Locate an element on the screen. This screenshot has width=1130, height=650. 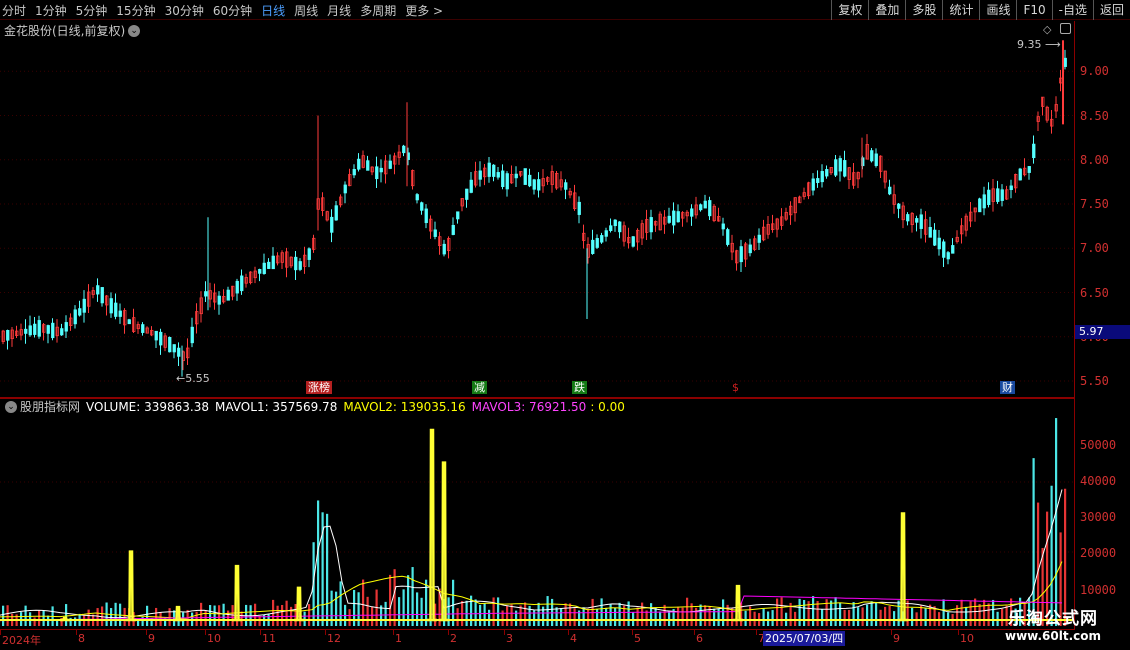
date-tick: 3 is located at coordinates (509, 638).